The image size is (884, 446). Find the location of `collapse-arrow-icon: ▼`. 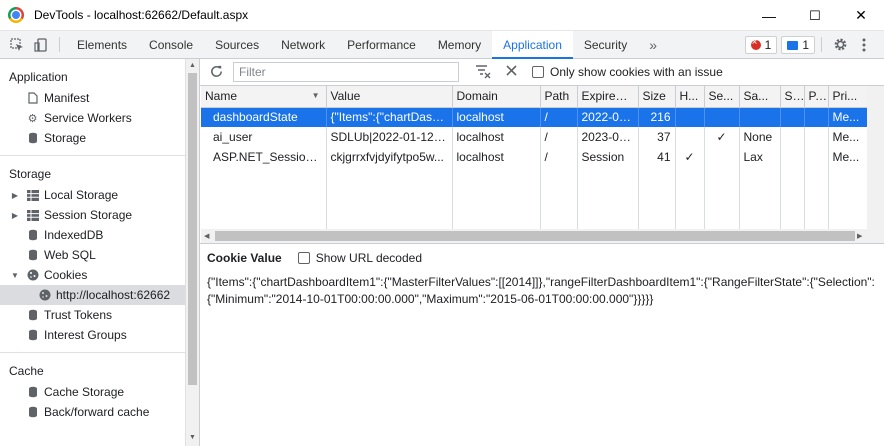

collapse-arrow-icon: ▼ is located at coordinates (15, 275).